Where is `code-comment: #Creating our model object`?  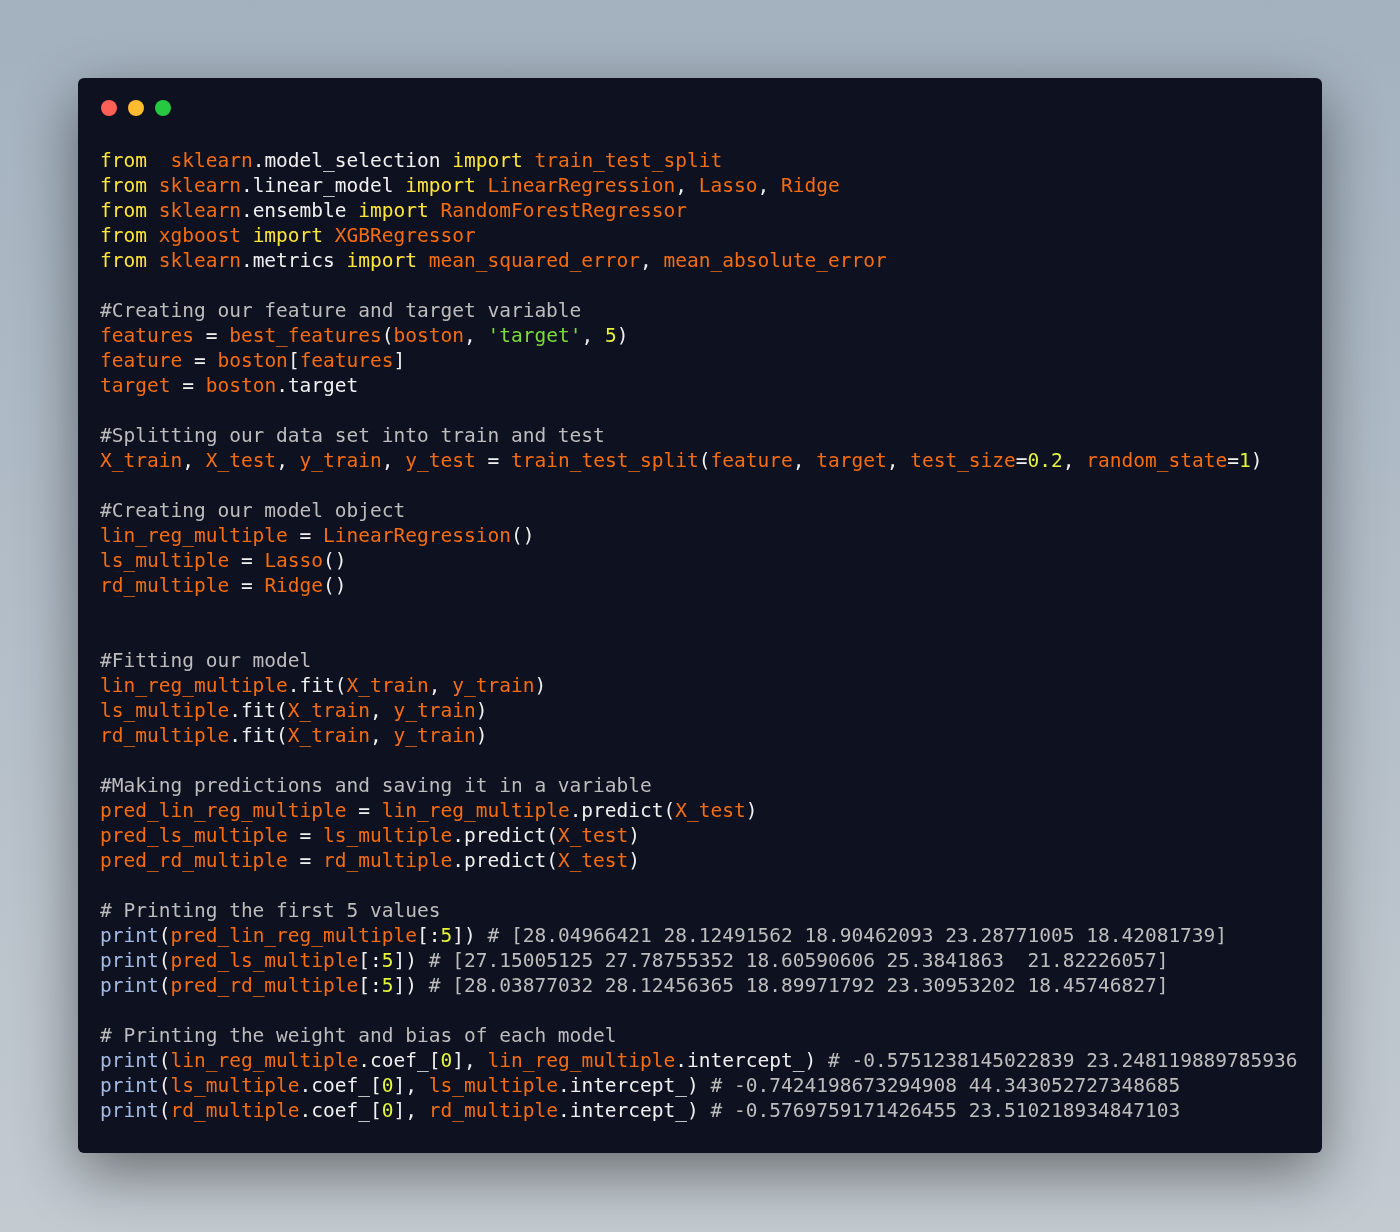 code-comment: #Creating our model object is located at coordinates (253, 510).